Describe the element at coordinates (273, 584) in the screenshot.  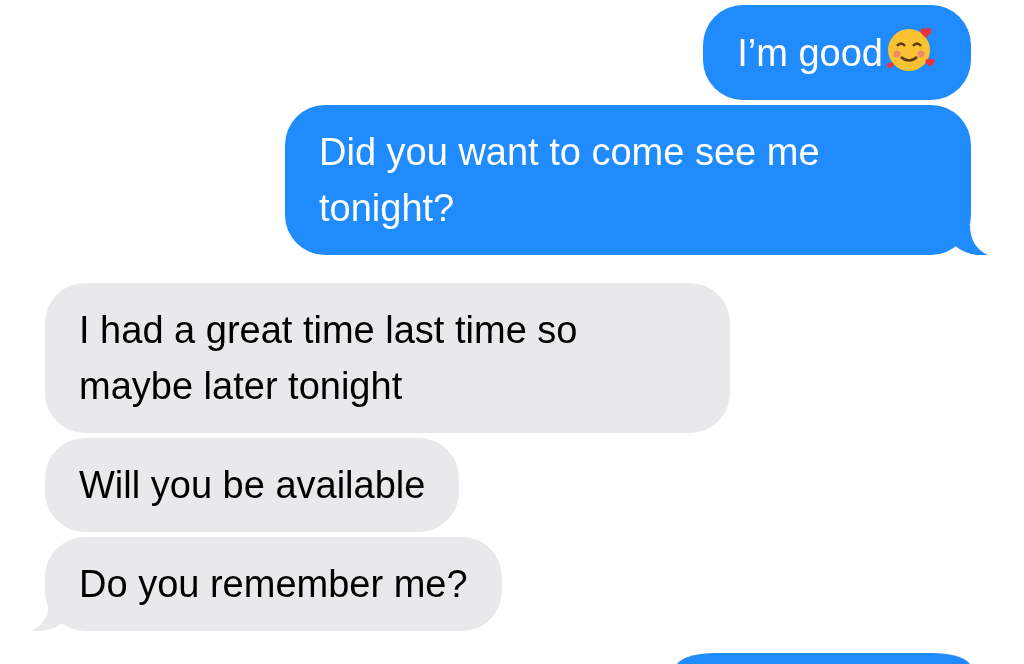
I see `message-text: Do you remember me?` at that location.